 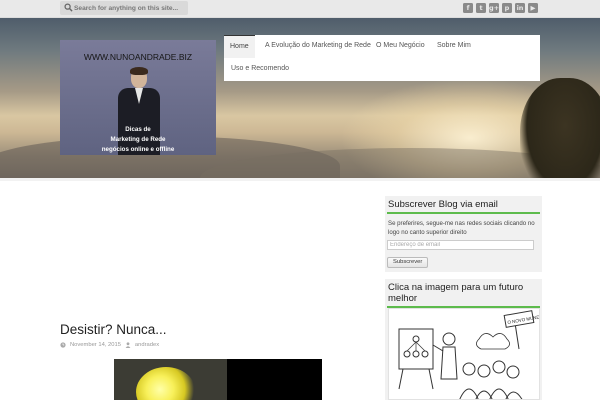 I want to click on search-icon, so click(x=68, y=7).